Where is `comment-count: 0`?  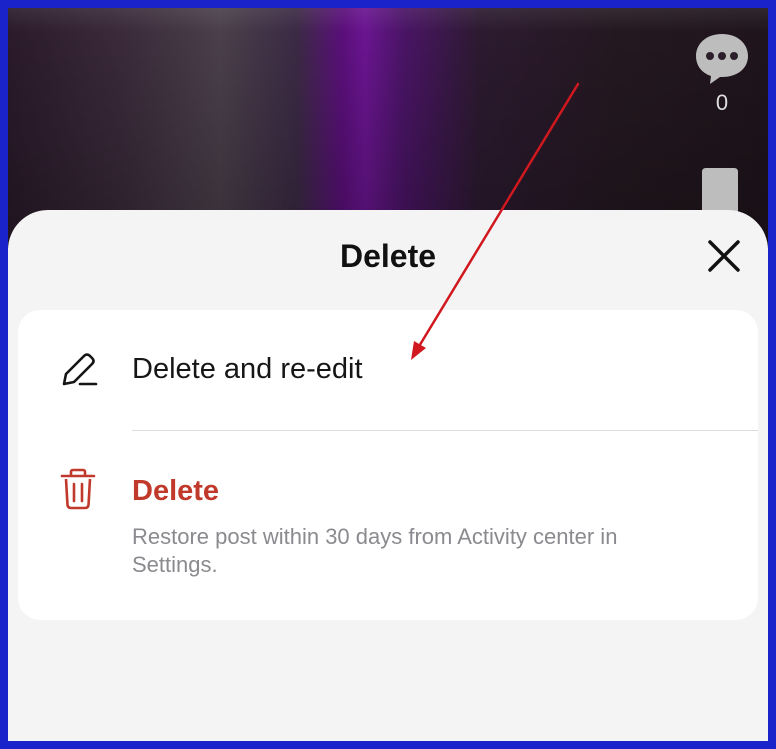
comment-count: 0 is located at coordinates (722, 102).